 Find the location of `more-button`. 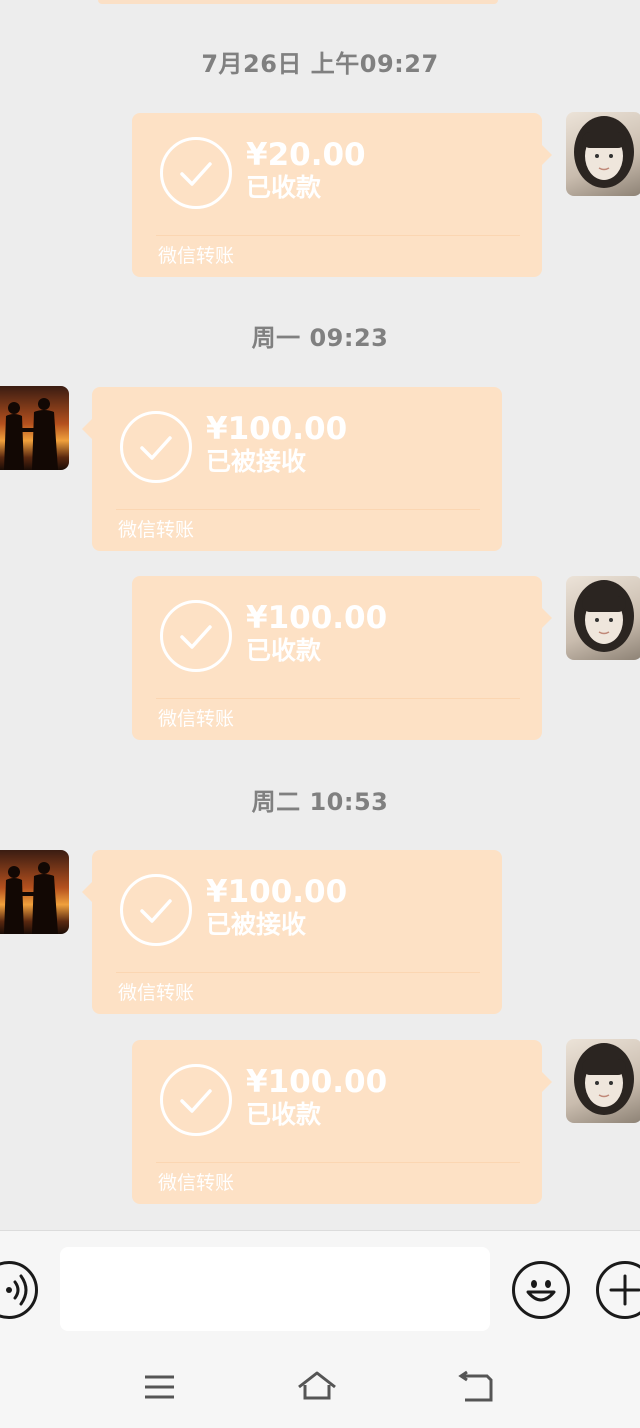

more-button is located at coordinates (618, 1290).